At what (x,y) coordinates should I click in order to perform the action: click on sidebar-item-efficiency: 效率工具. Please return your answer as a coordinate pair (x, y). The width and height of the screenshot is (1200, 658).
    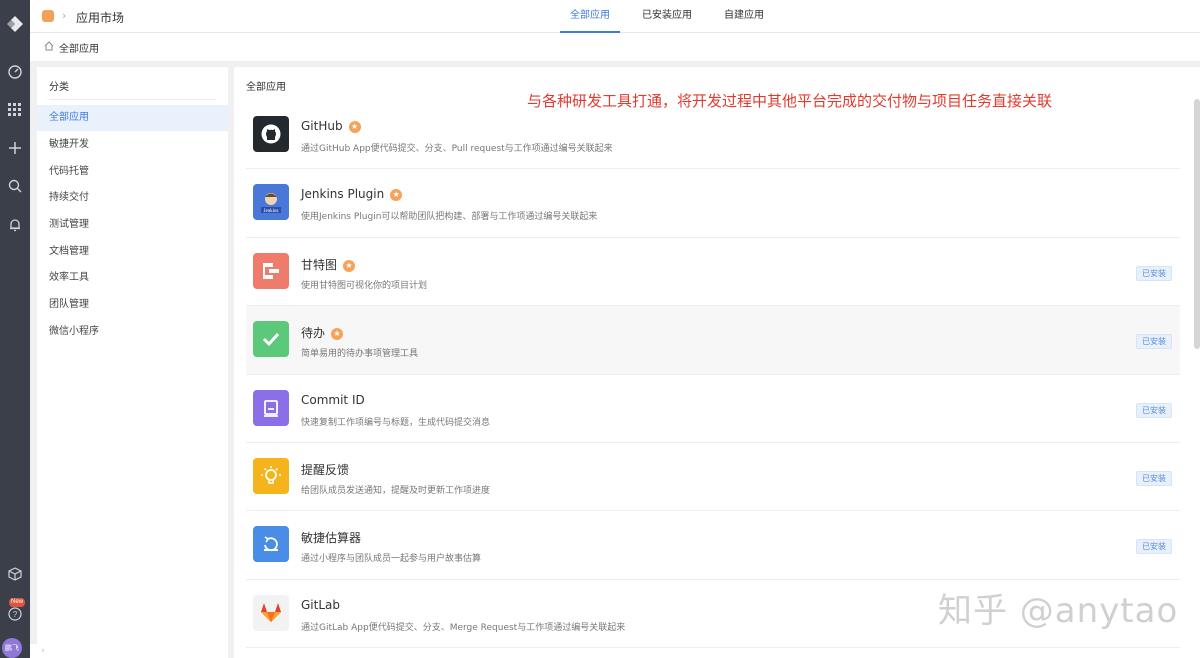
    Looking at the image, I should click on (132, 278).